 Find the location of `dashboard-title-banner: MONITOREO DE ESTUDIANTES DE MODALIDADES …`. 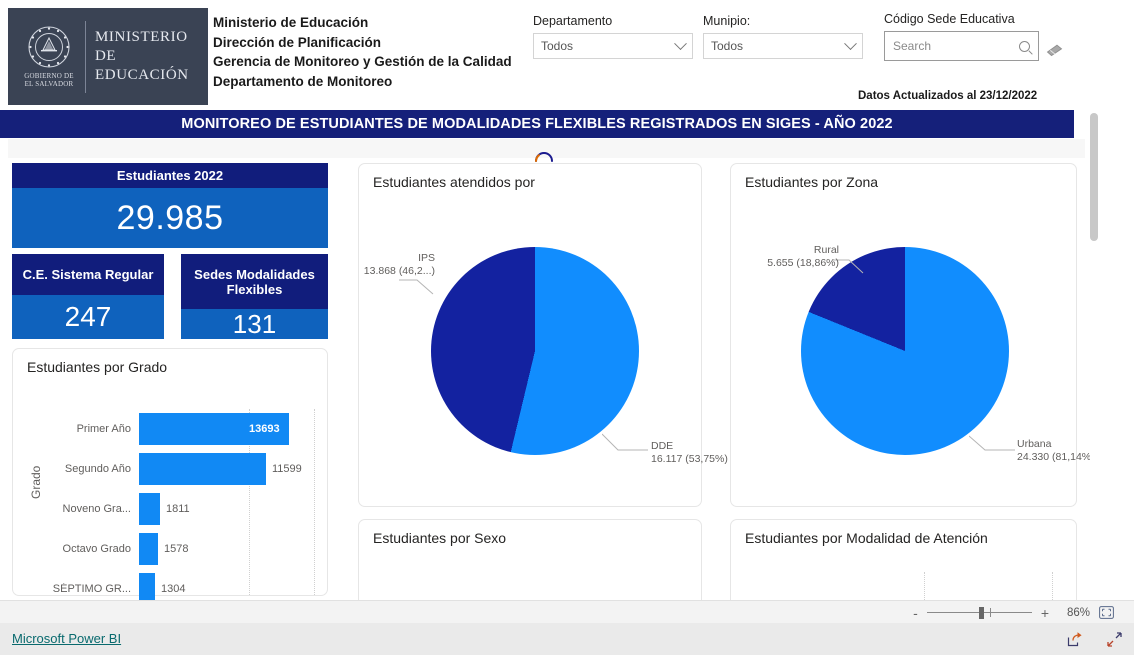

dashboard-title-banner: MONITOREO DE ESTUDIANTES DE MODALIDADES … is located at coordinates (537, 124).